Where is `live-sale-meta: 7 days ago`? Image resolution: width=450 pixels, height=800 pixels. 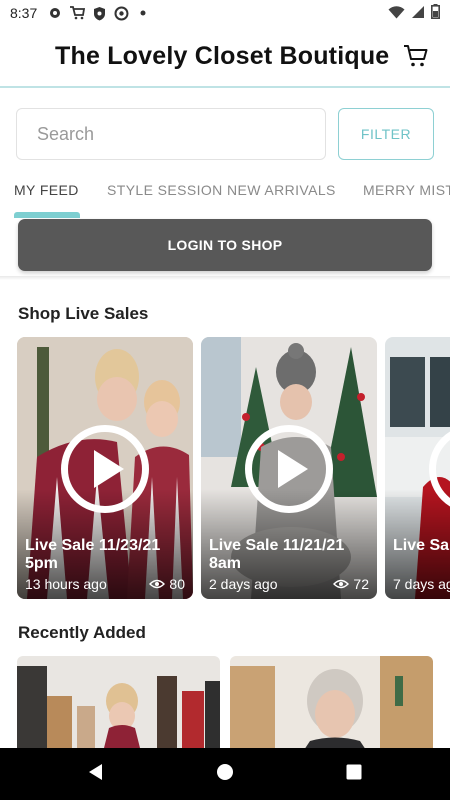
live-sale-meta: 7 days ago is located at coordinates (421, 584).